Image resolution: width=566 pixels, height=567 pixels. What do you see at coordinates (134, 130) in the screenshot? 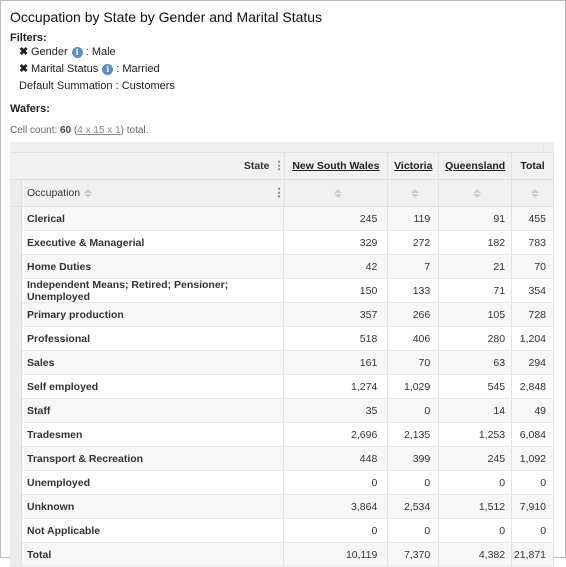
I see `cell-count-suffix: ) total.` at bounding box center [134, 130].